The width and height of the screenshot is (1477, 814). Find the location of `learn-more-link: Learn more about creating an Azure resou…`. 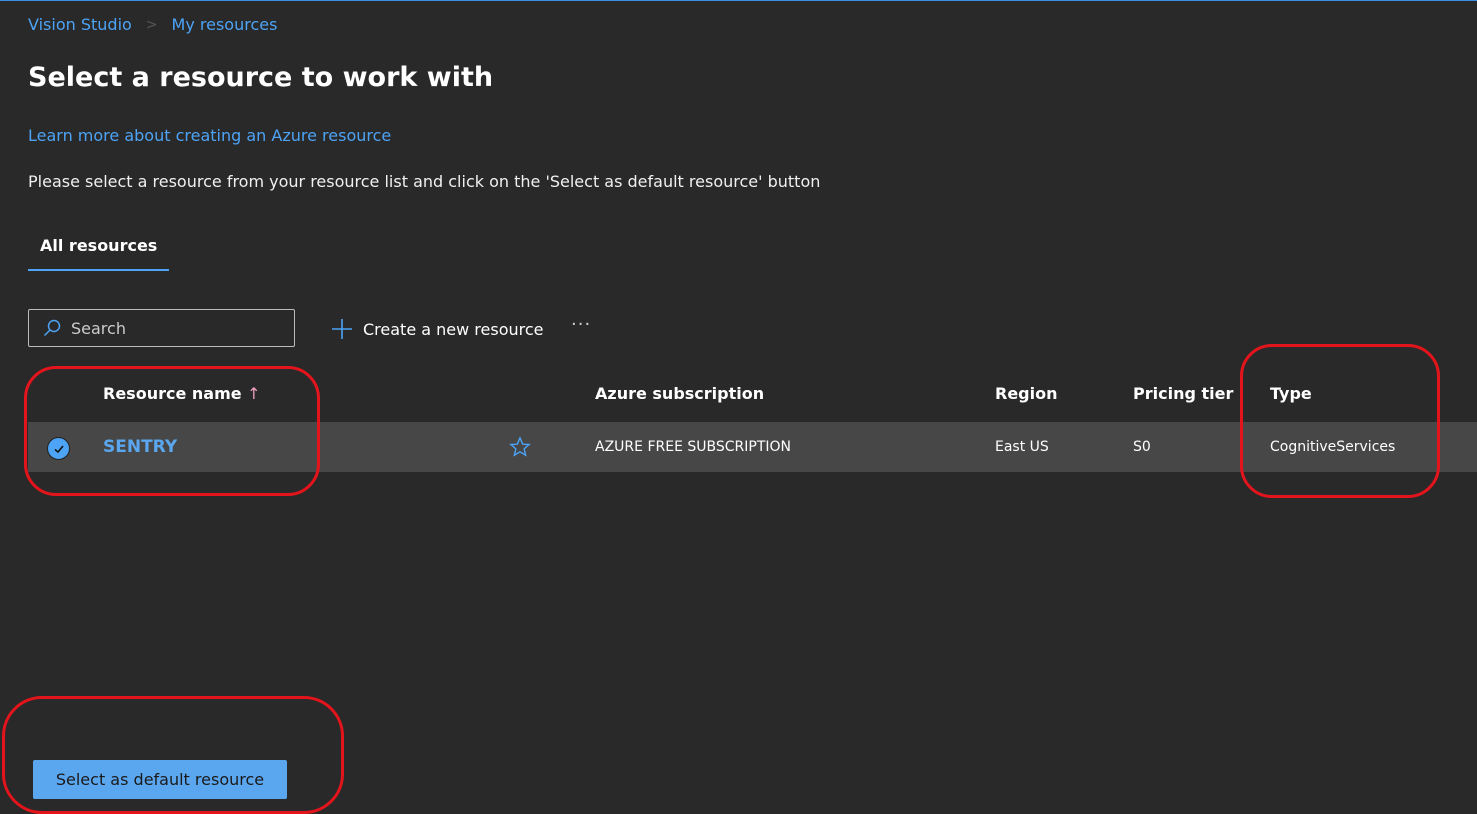

learn-more-link: Learn more about creating an Azure resou… is located at coordinates (209, 135).